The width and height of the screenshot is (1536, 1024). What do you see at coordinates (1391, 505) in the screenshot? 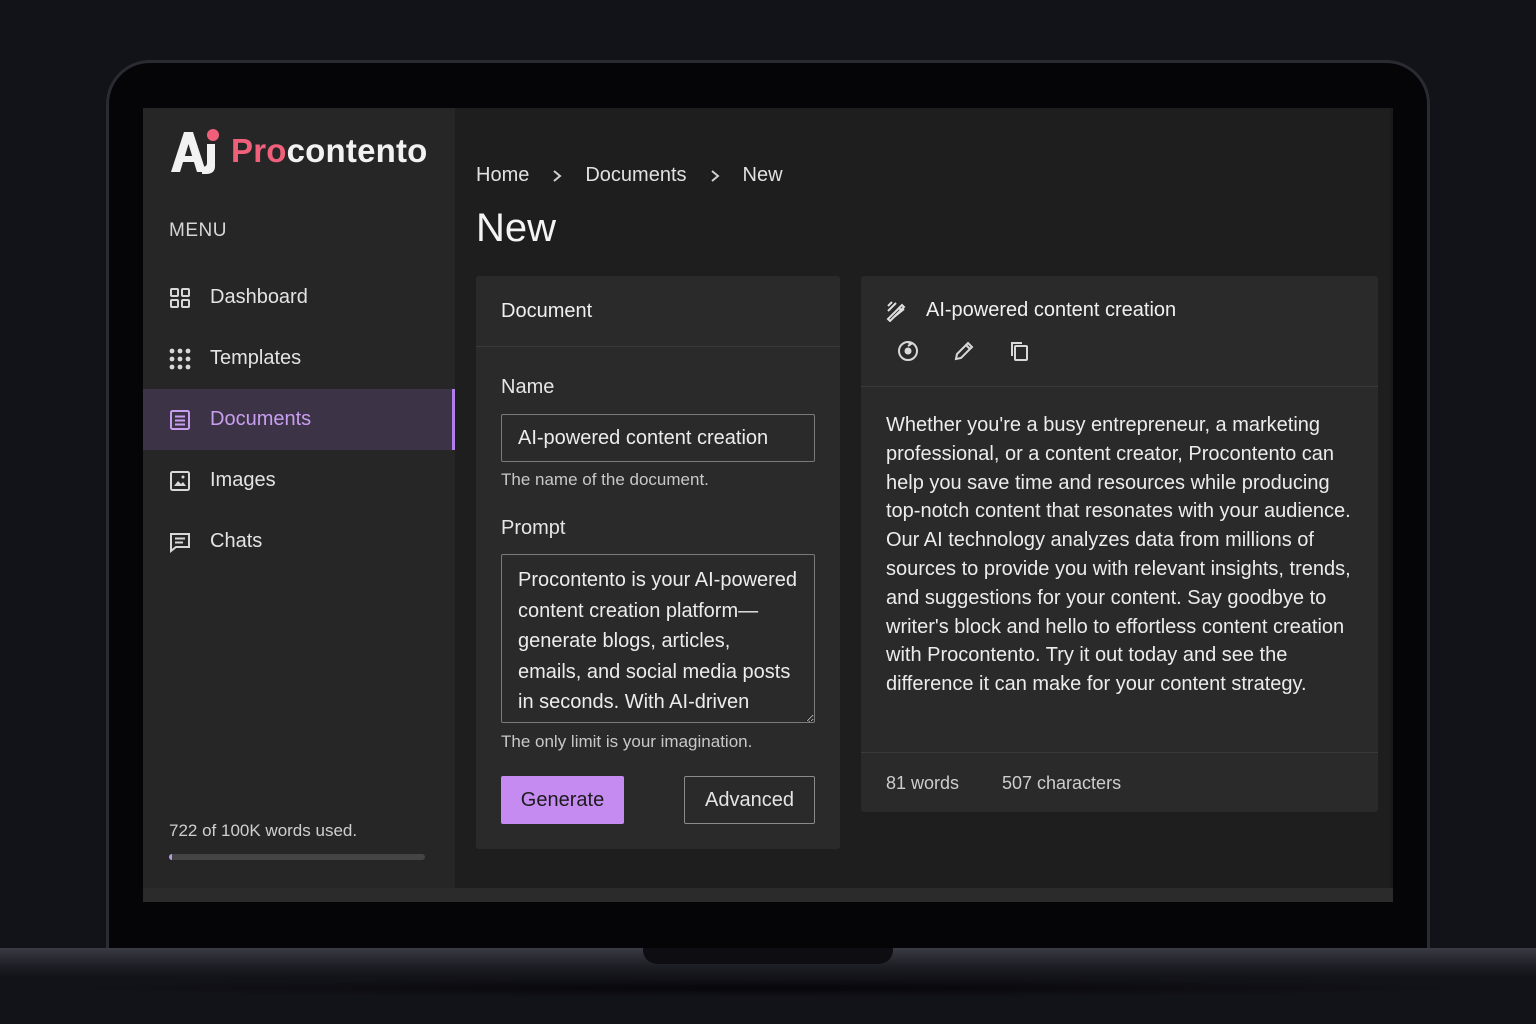
I see `content-divider` at bounding box center [1391, 505].